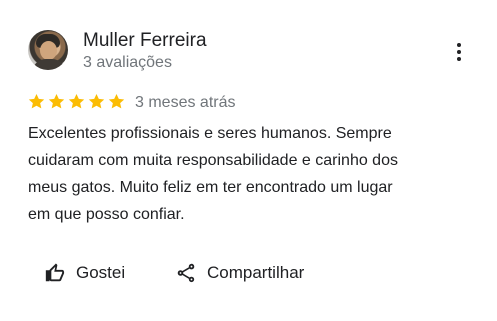 The image size is (497, 321). I want to click on avatar-face, so click(48, 50).